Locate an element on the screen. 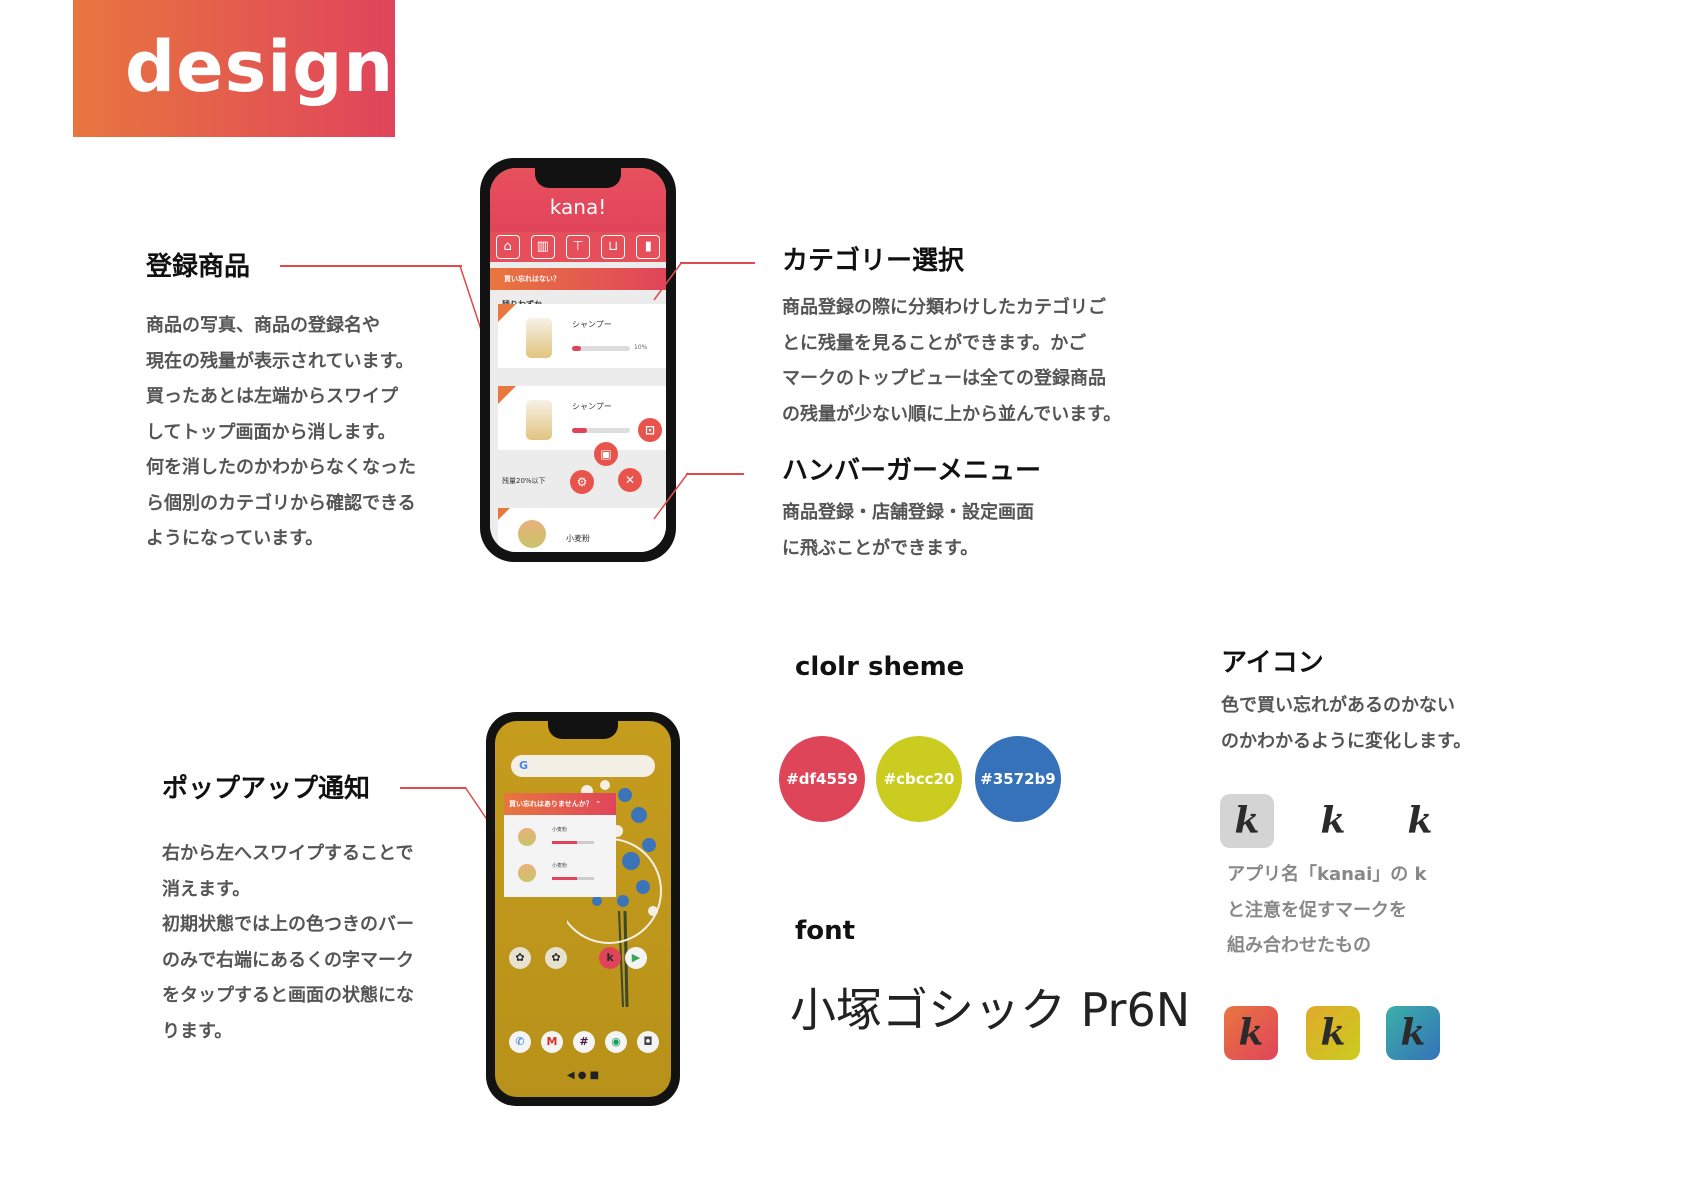 The height and width of the screenshot is (1191, 1684). close-menu-icon: ✕ is located at coordinates (630, 480).